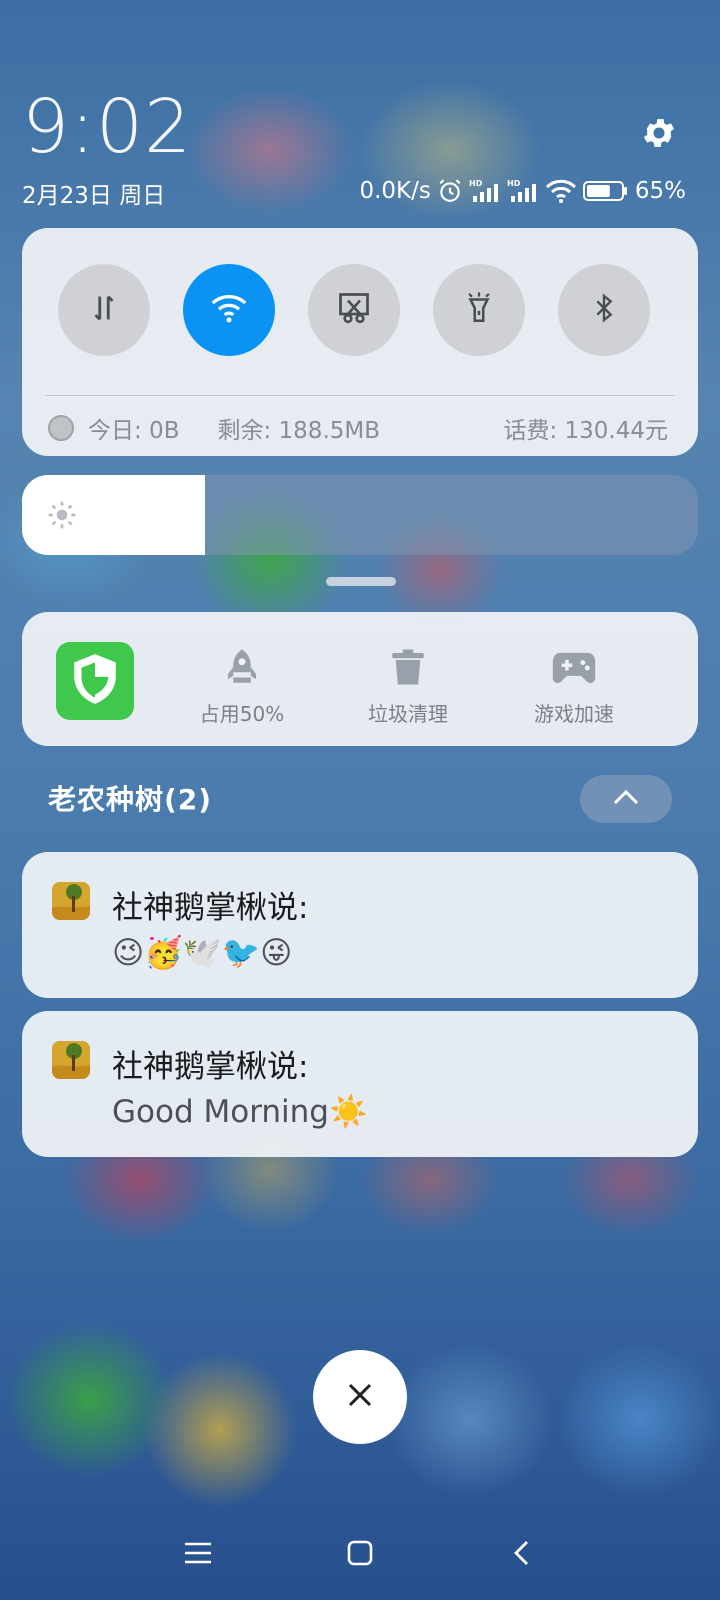 The image size is (720, 1600). I want to click on security-shield-icon, so click(95, 681).